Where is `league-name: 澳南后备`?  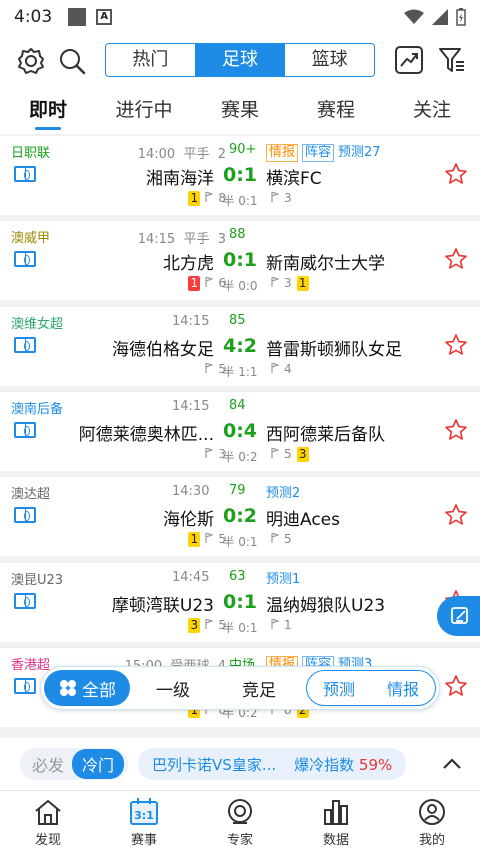 league-name: 澳南后备 is located at coordinates (37, 407).